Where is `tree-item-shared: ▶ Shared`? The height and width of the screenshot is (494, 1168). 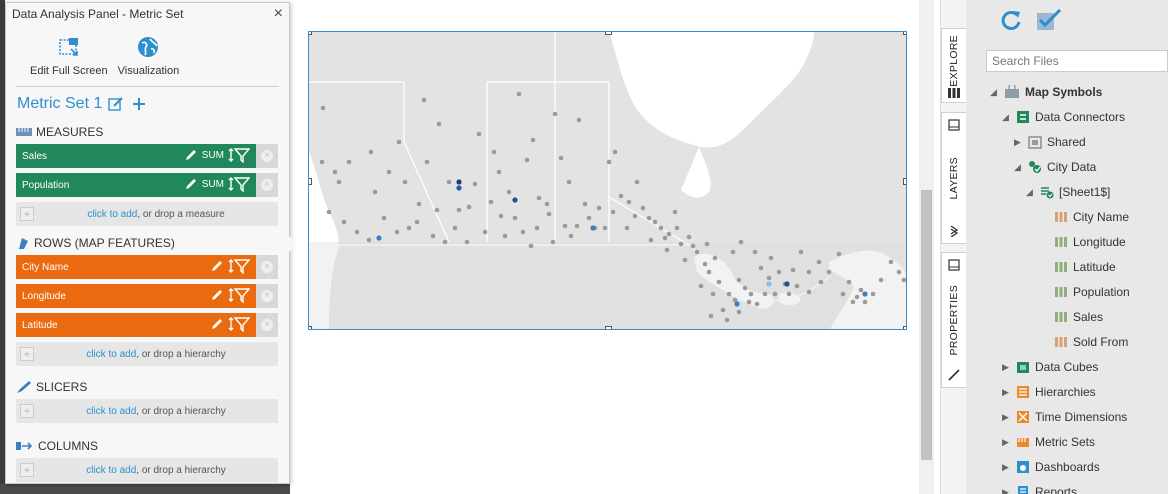 tree-item-shared: ▶ Shared is located at coordinates (1050, 142).